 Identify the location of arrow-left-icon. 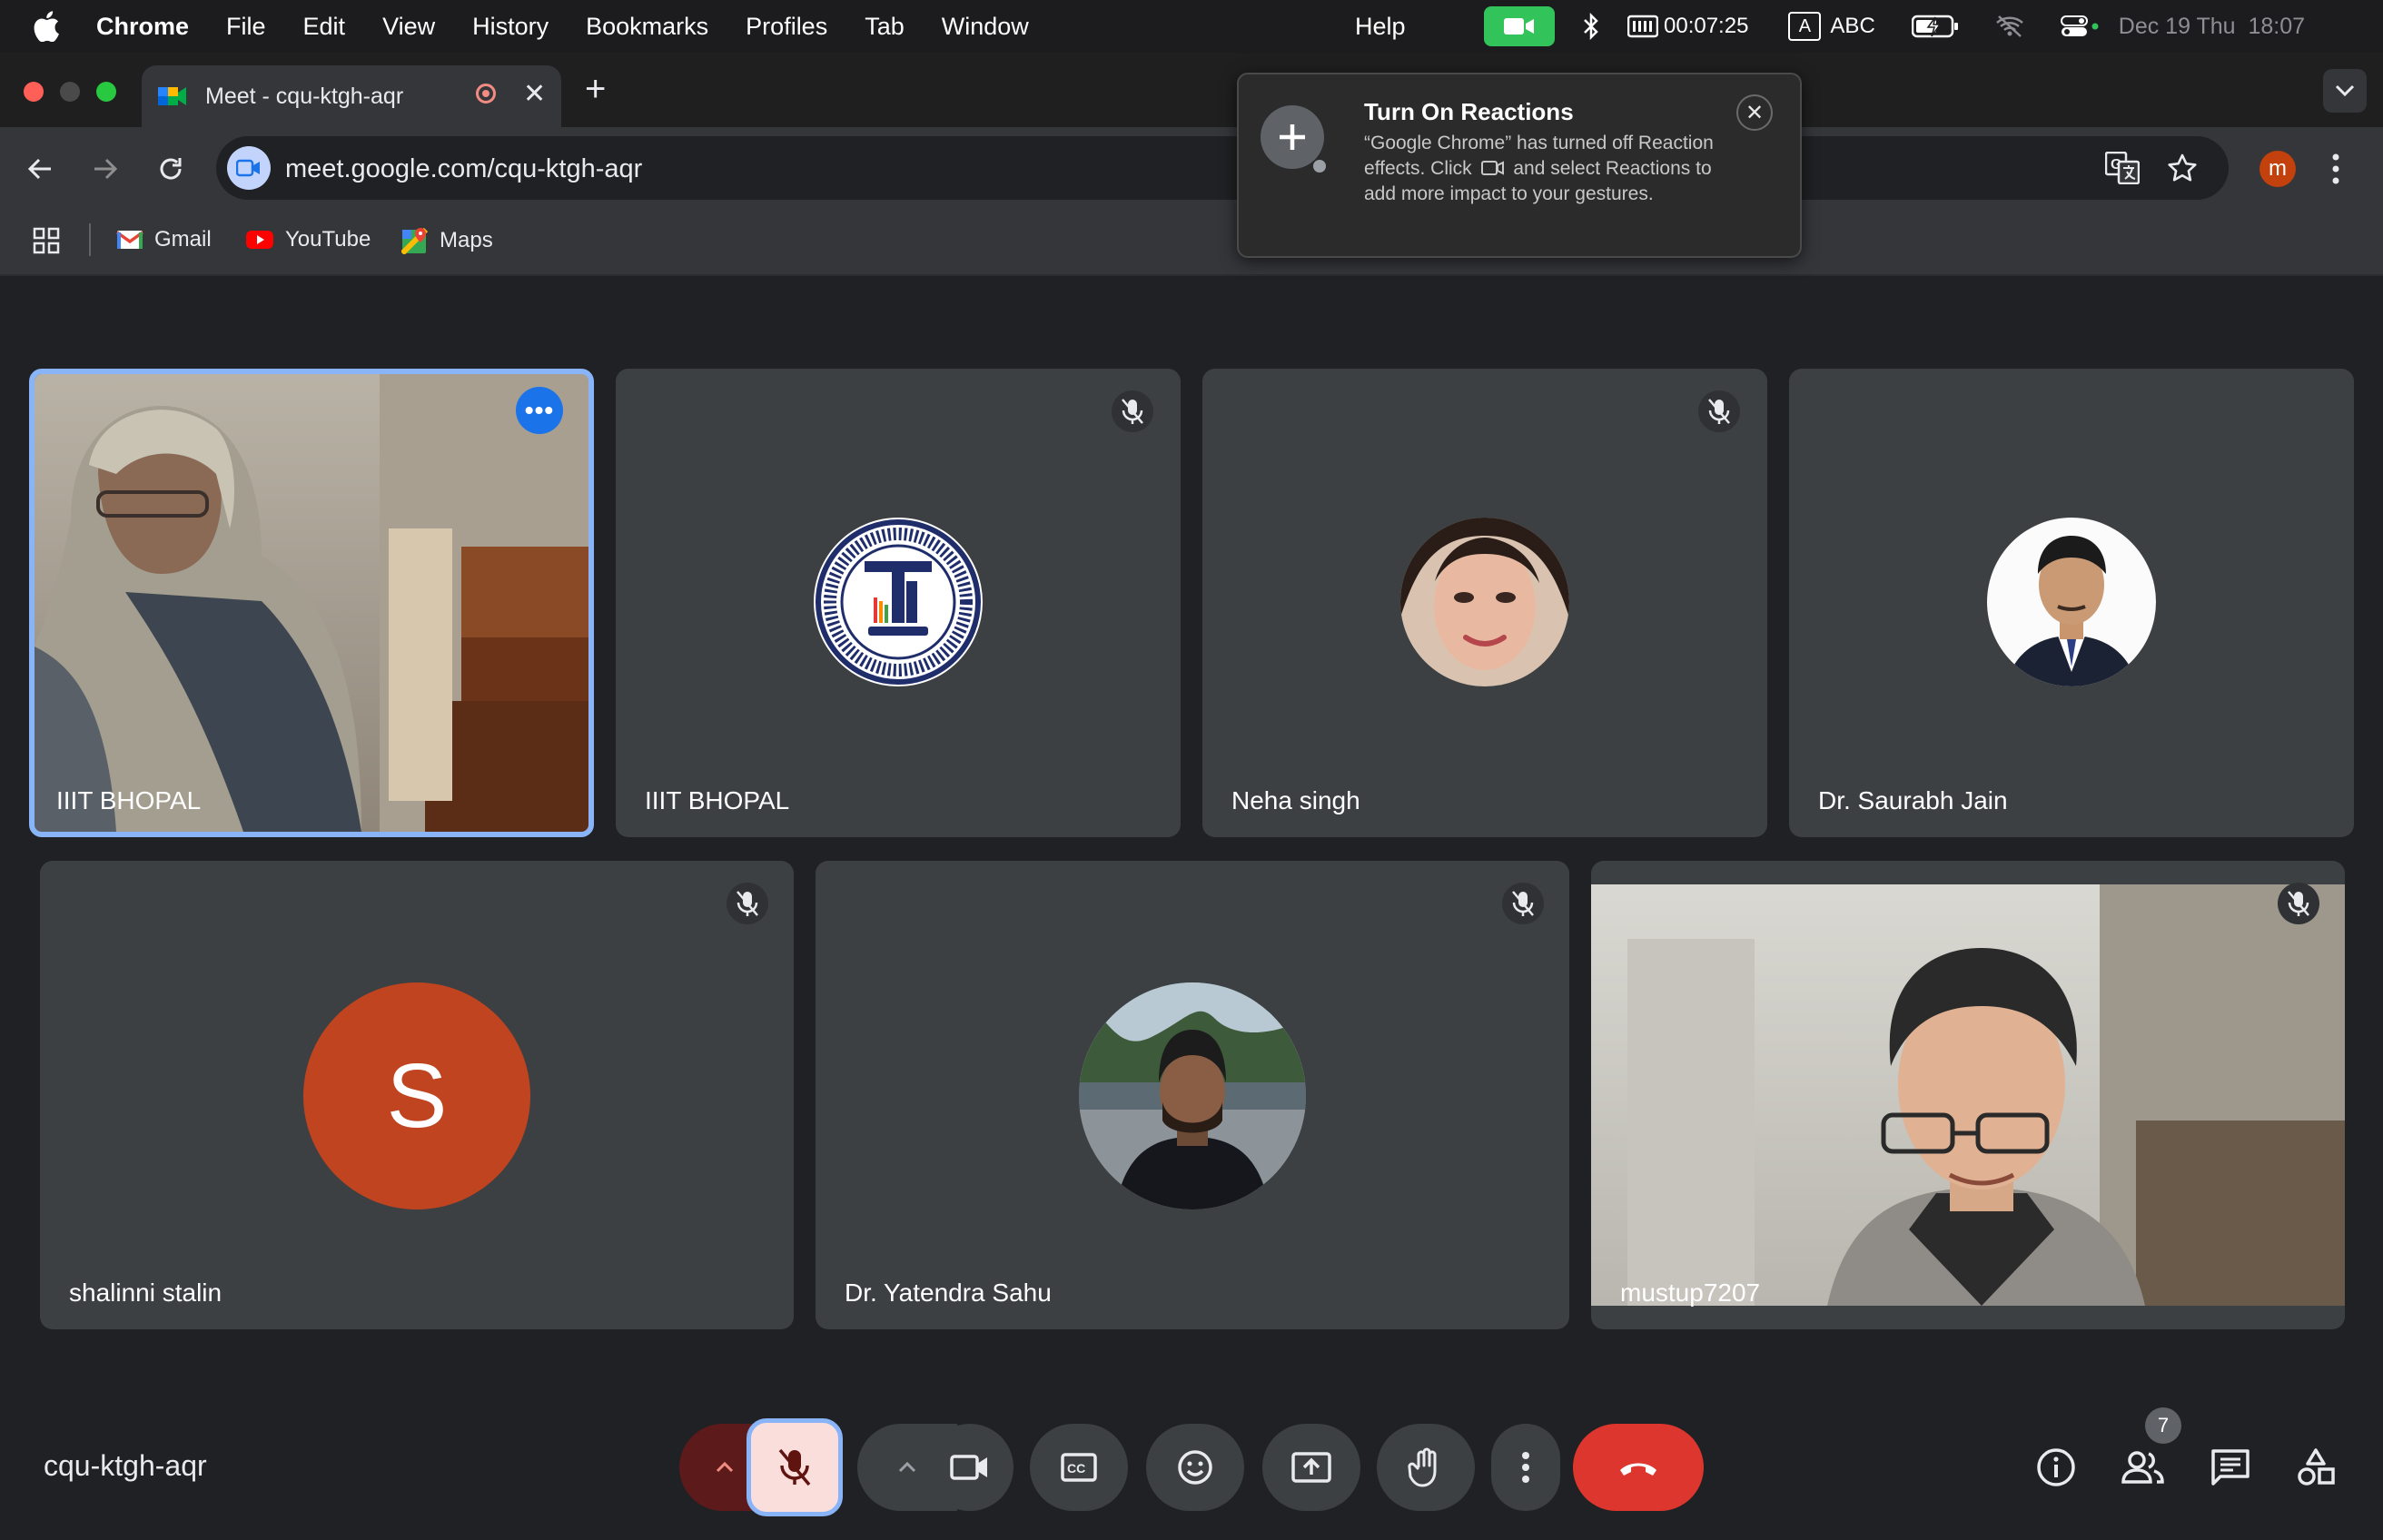
(39, 169).